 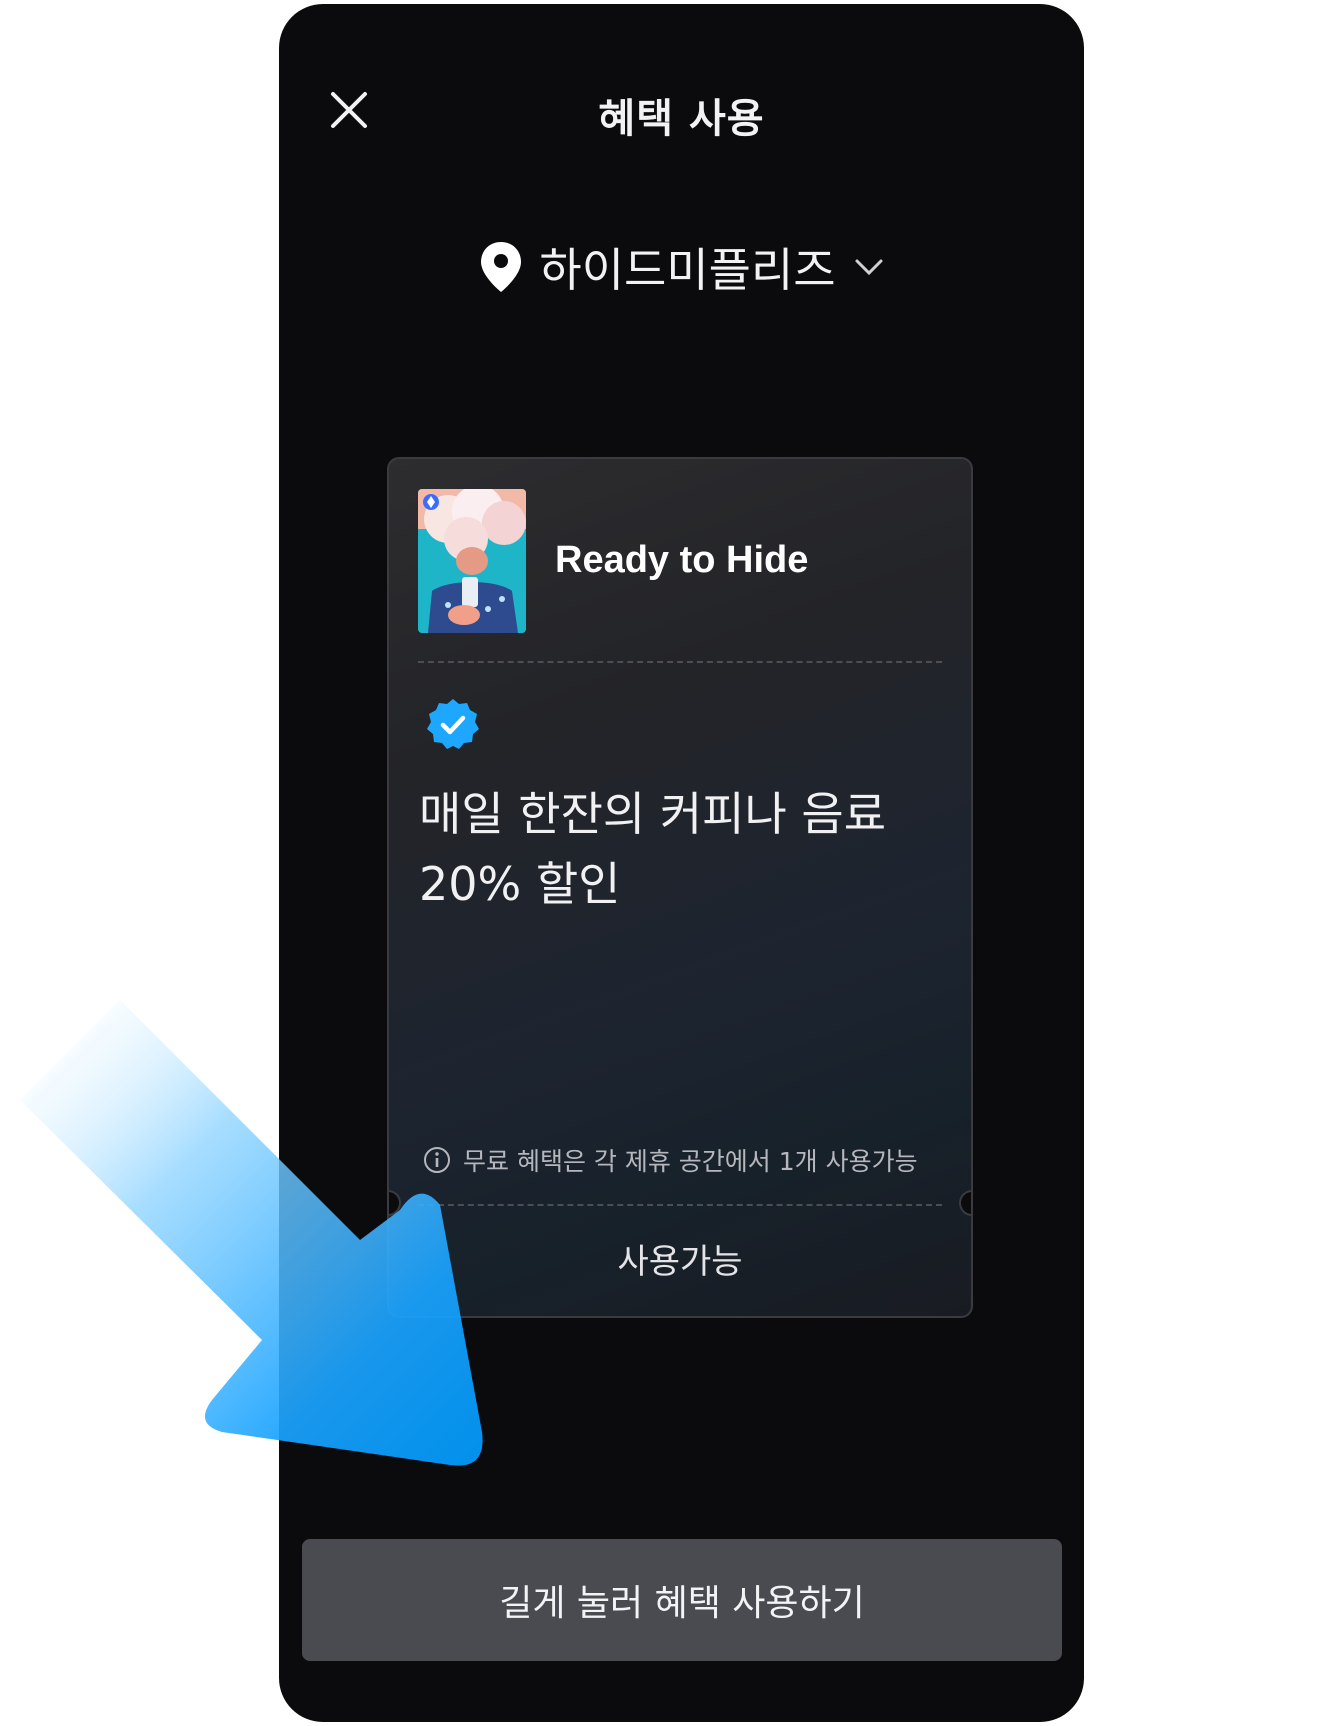 I want to click on map-pin-icon, so click(x=501, y=267).